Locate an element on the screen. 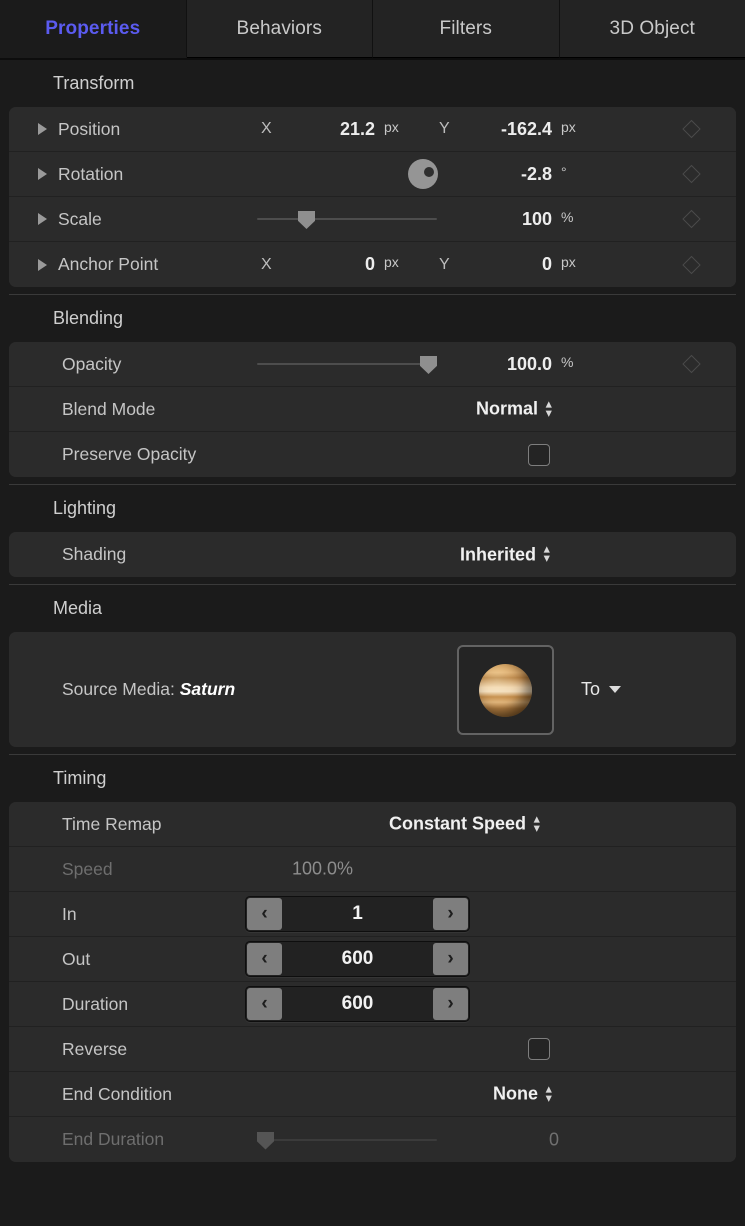  in-stepper: ‹ 1 › is located at coordinates (357, 914).